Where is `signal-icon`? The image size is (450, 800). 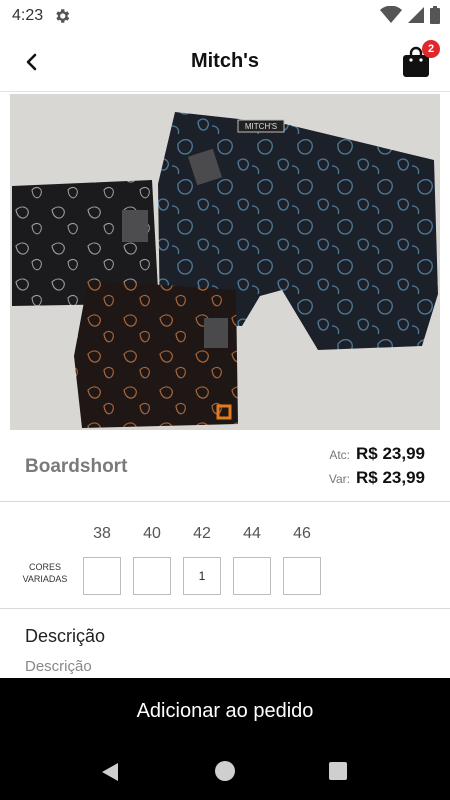
signal-icon is located at coordinates (416, 15).